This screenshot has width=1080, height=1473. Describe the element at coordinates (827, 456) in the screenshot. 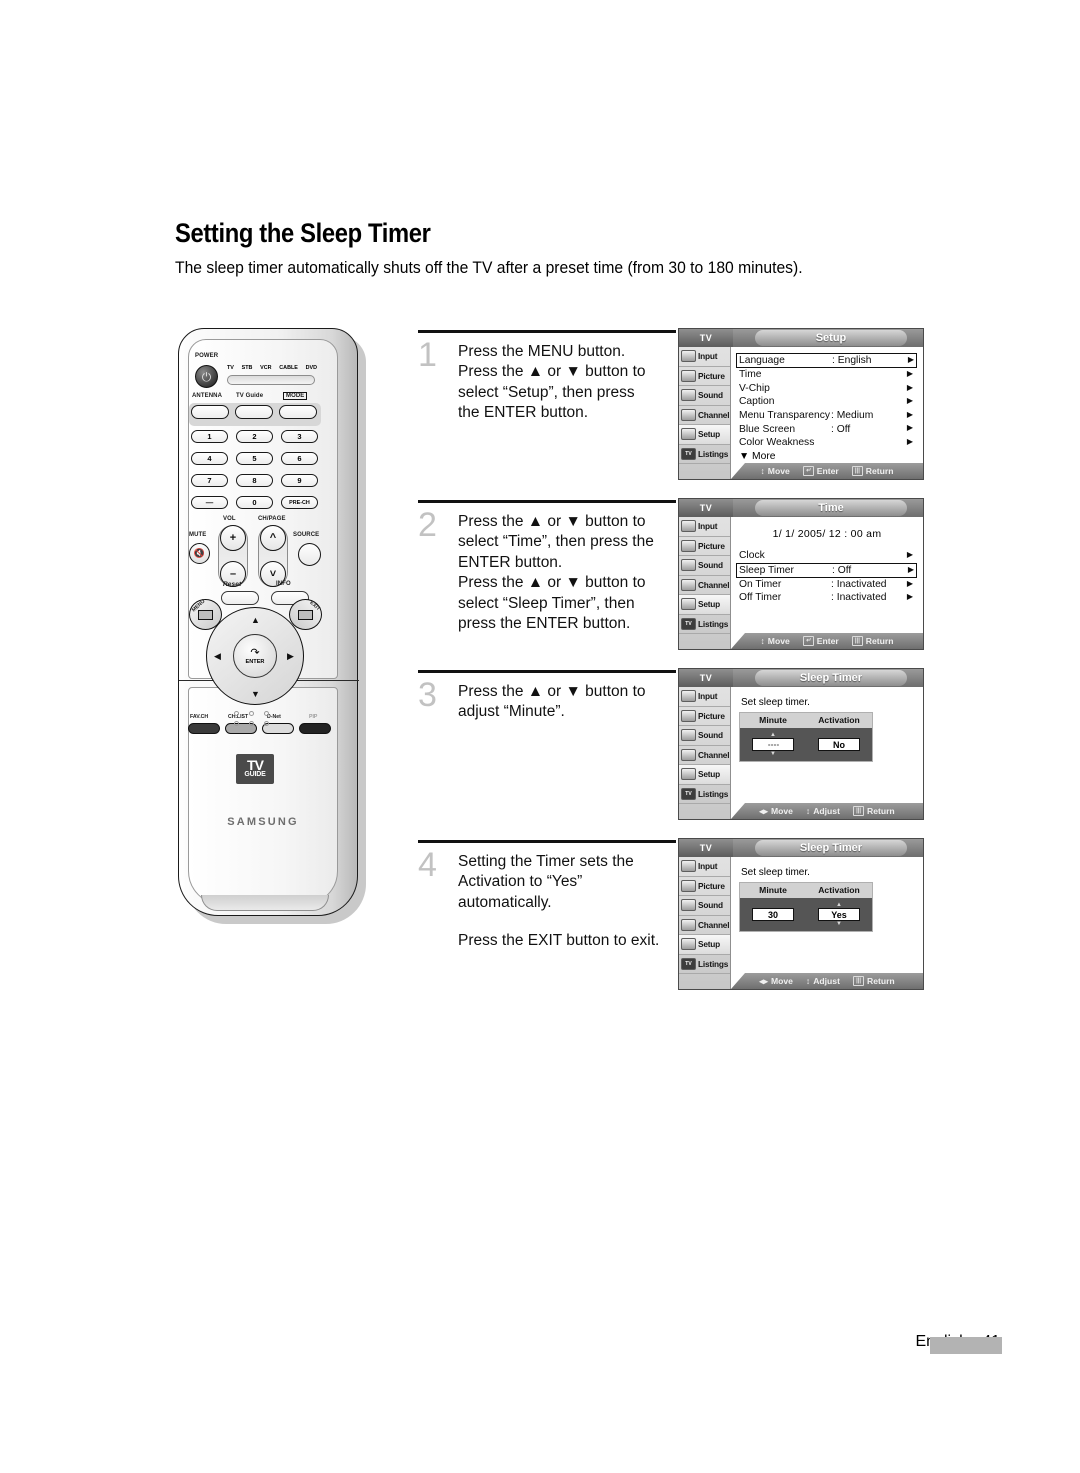

I see `menu-row-more: ▼ More` at that location.